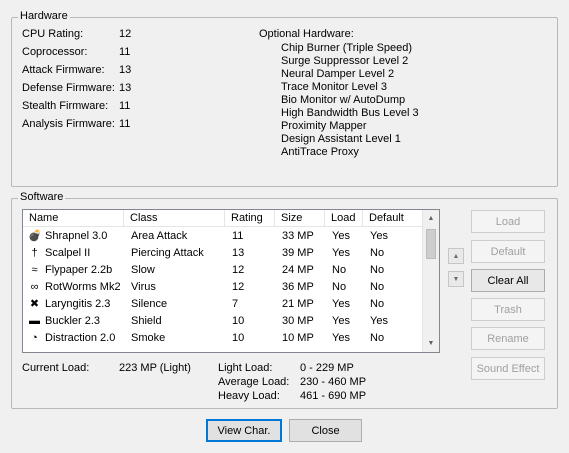 This screenshot has height=453, width=569. I want to click on optional-hardware-item: Design Assistant Level 1, so click(341, 139).